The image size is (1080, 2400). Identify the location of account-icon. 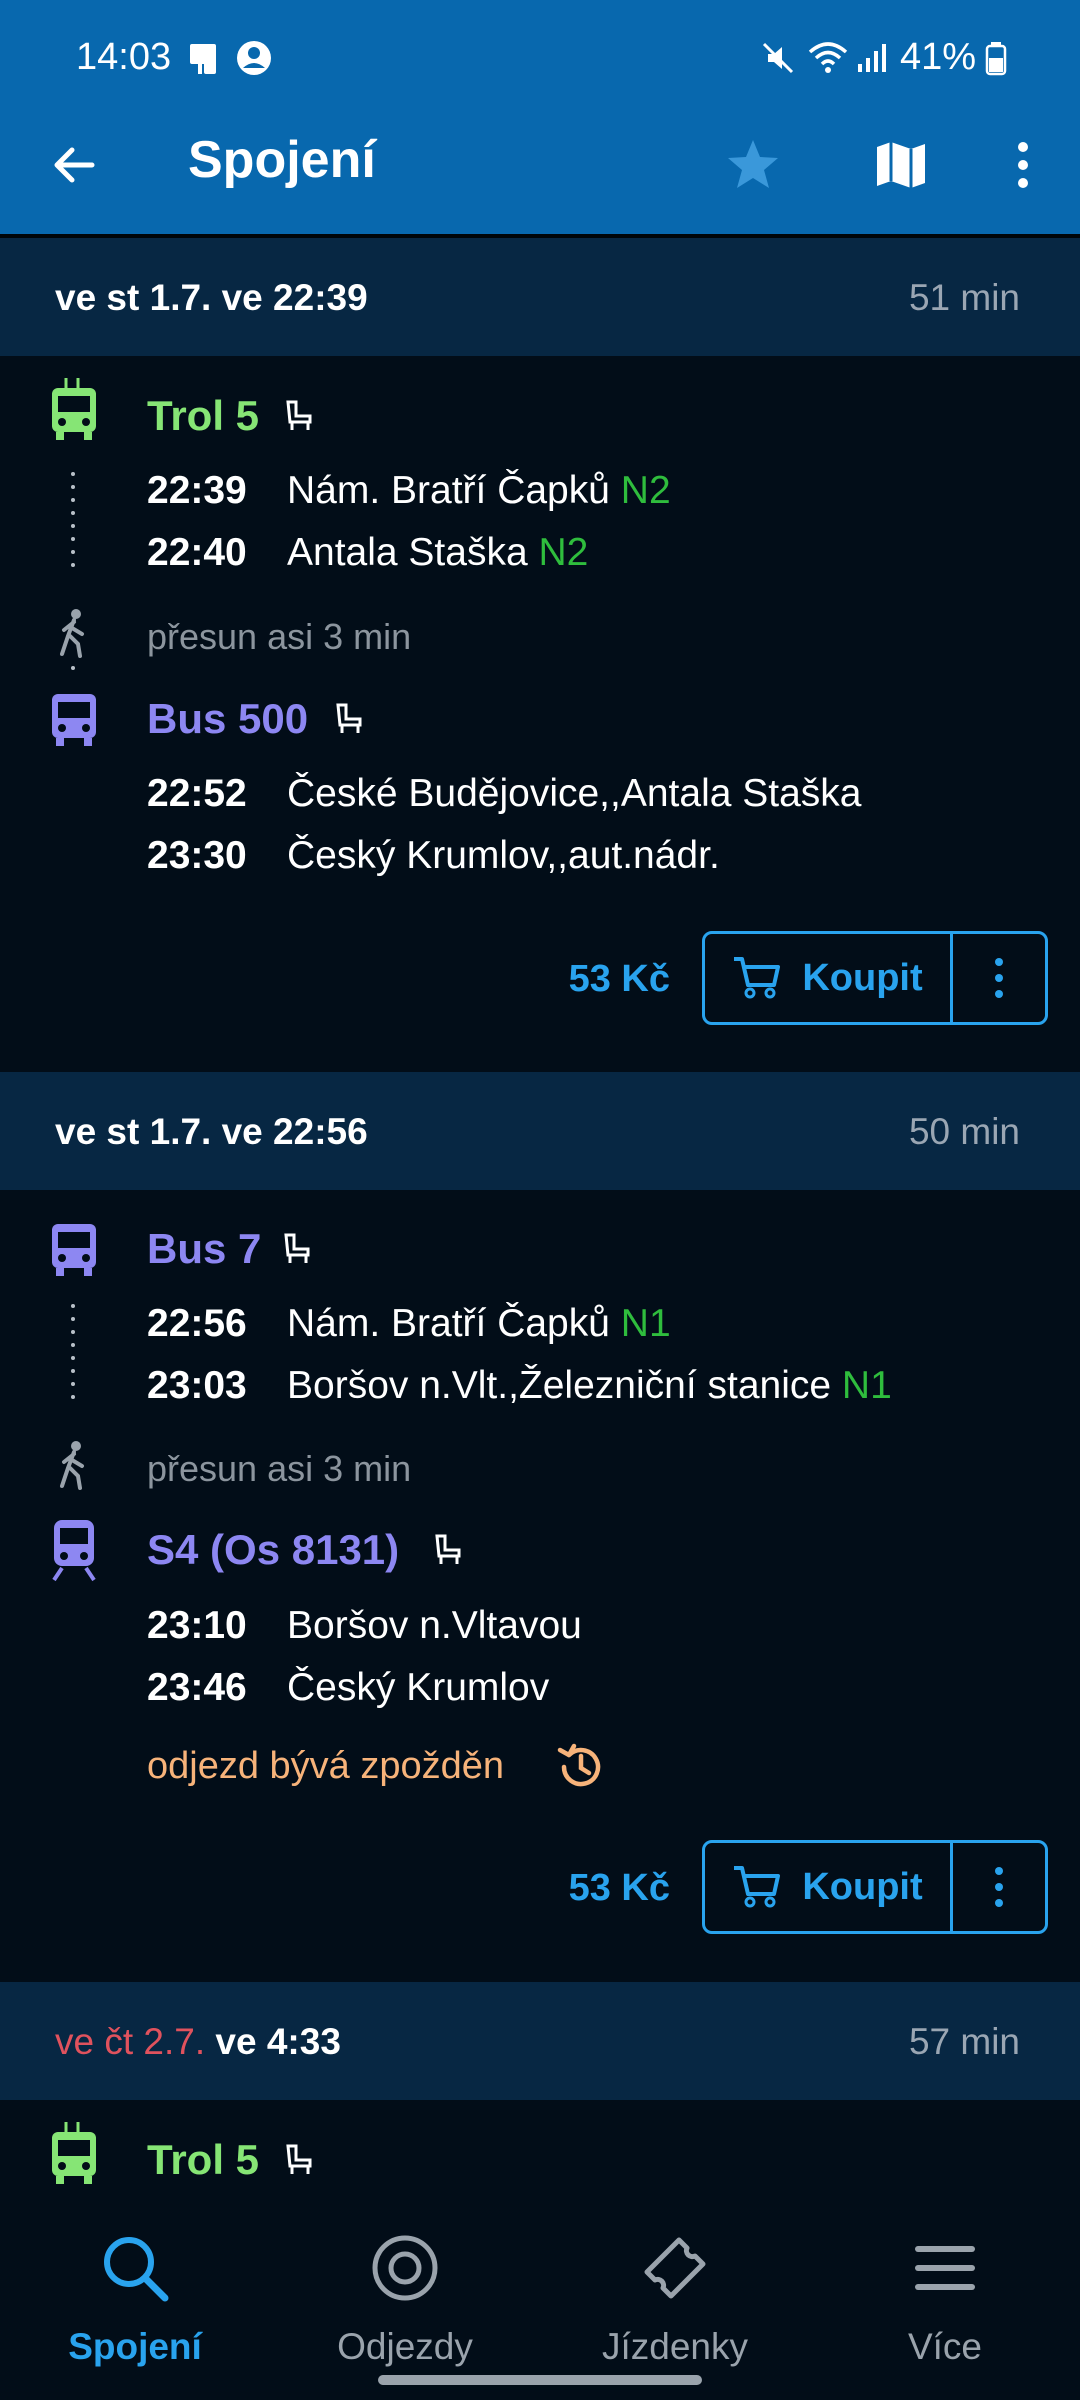
(254, 58).